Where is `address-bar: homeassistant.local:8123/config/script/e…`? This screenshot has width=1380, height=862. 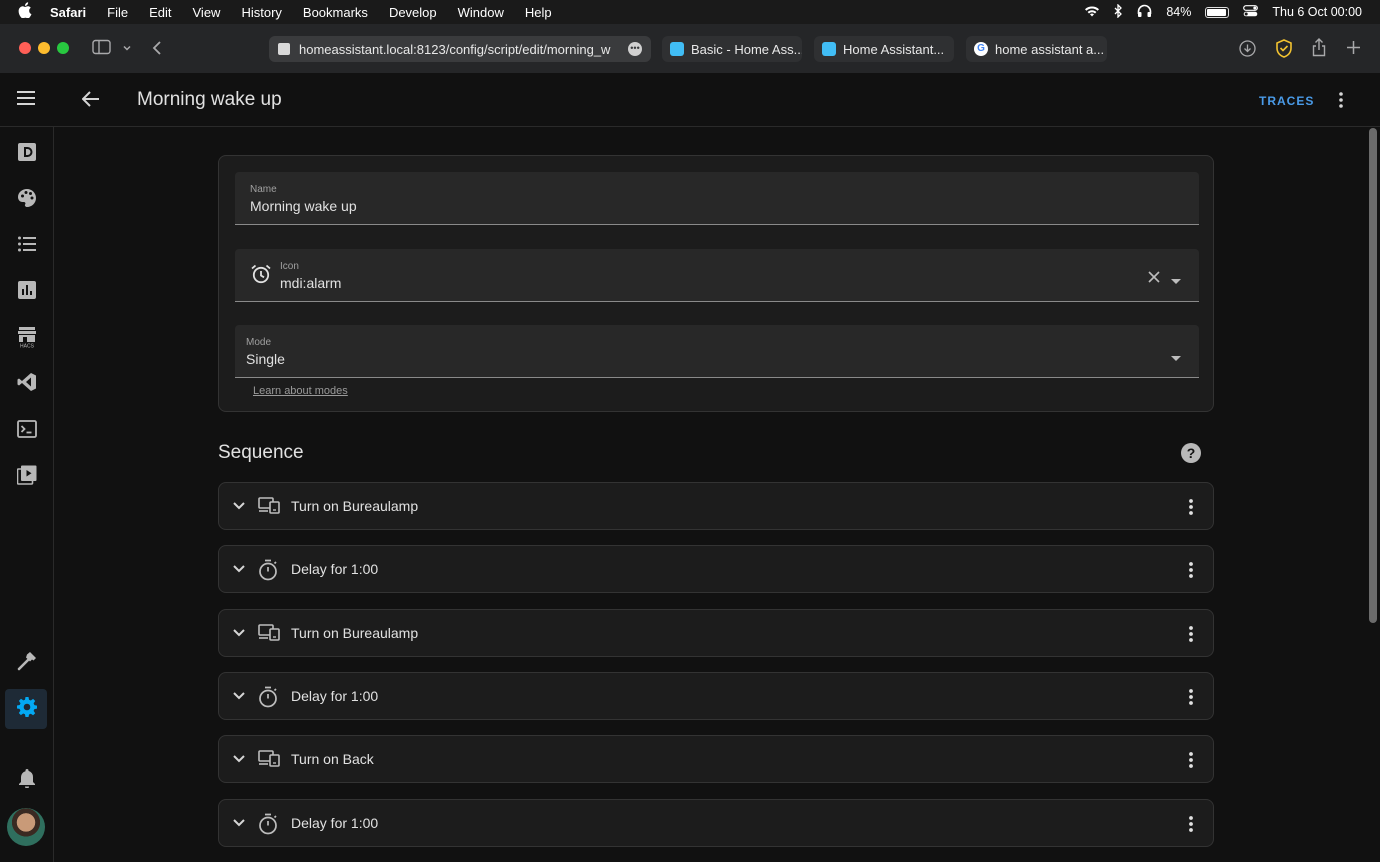
address-bar: homeassistant.local:8123/config/script/e… is located at coordinates (460, 49).